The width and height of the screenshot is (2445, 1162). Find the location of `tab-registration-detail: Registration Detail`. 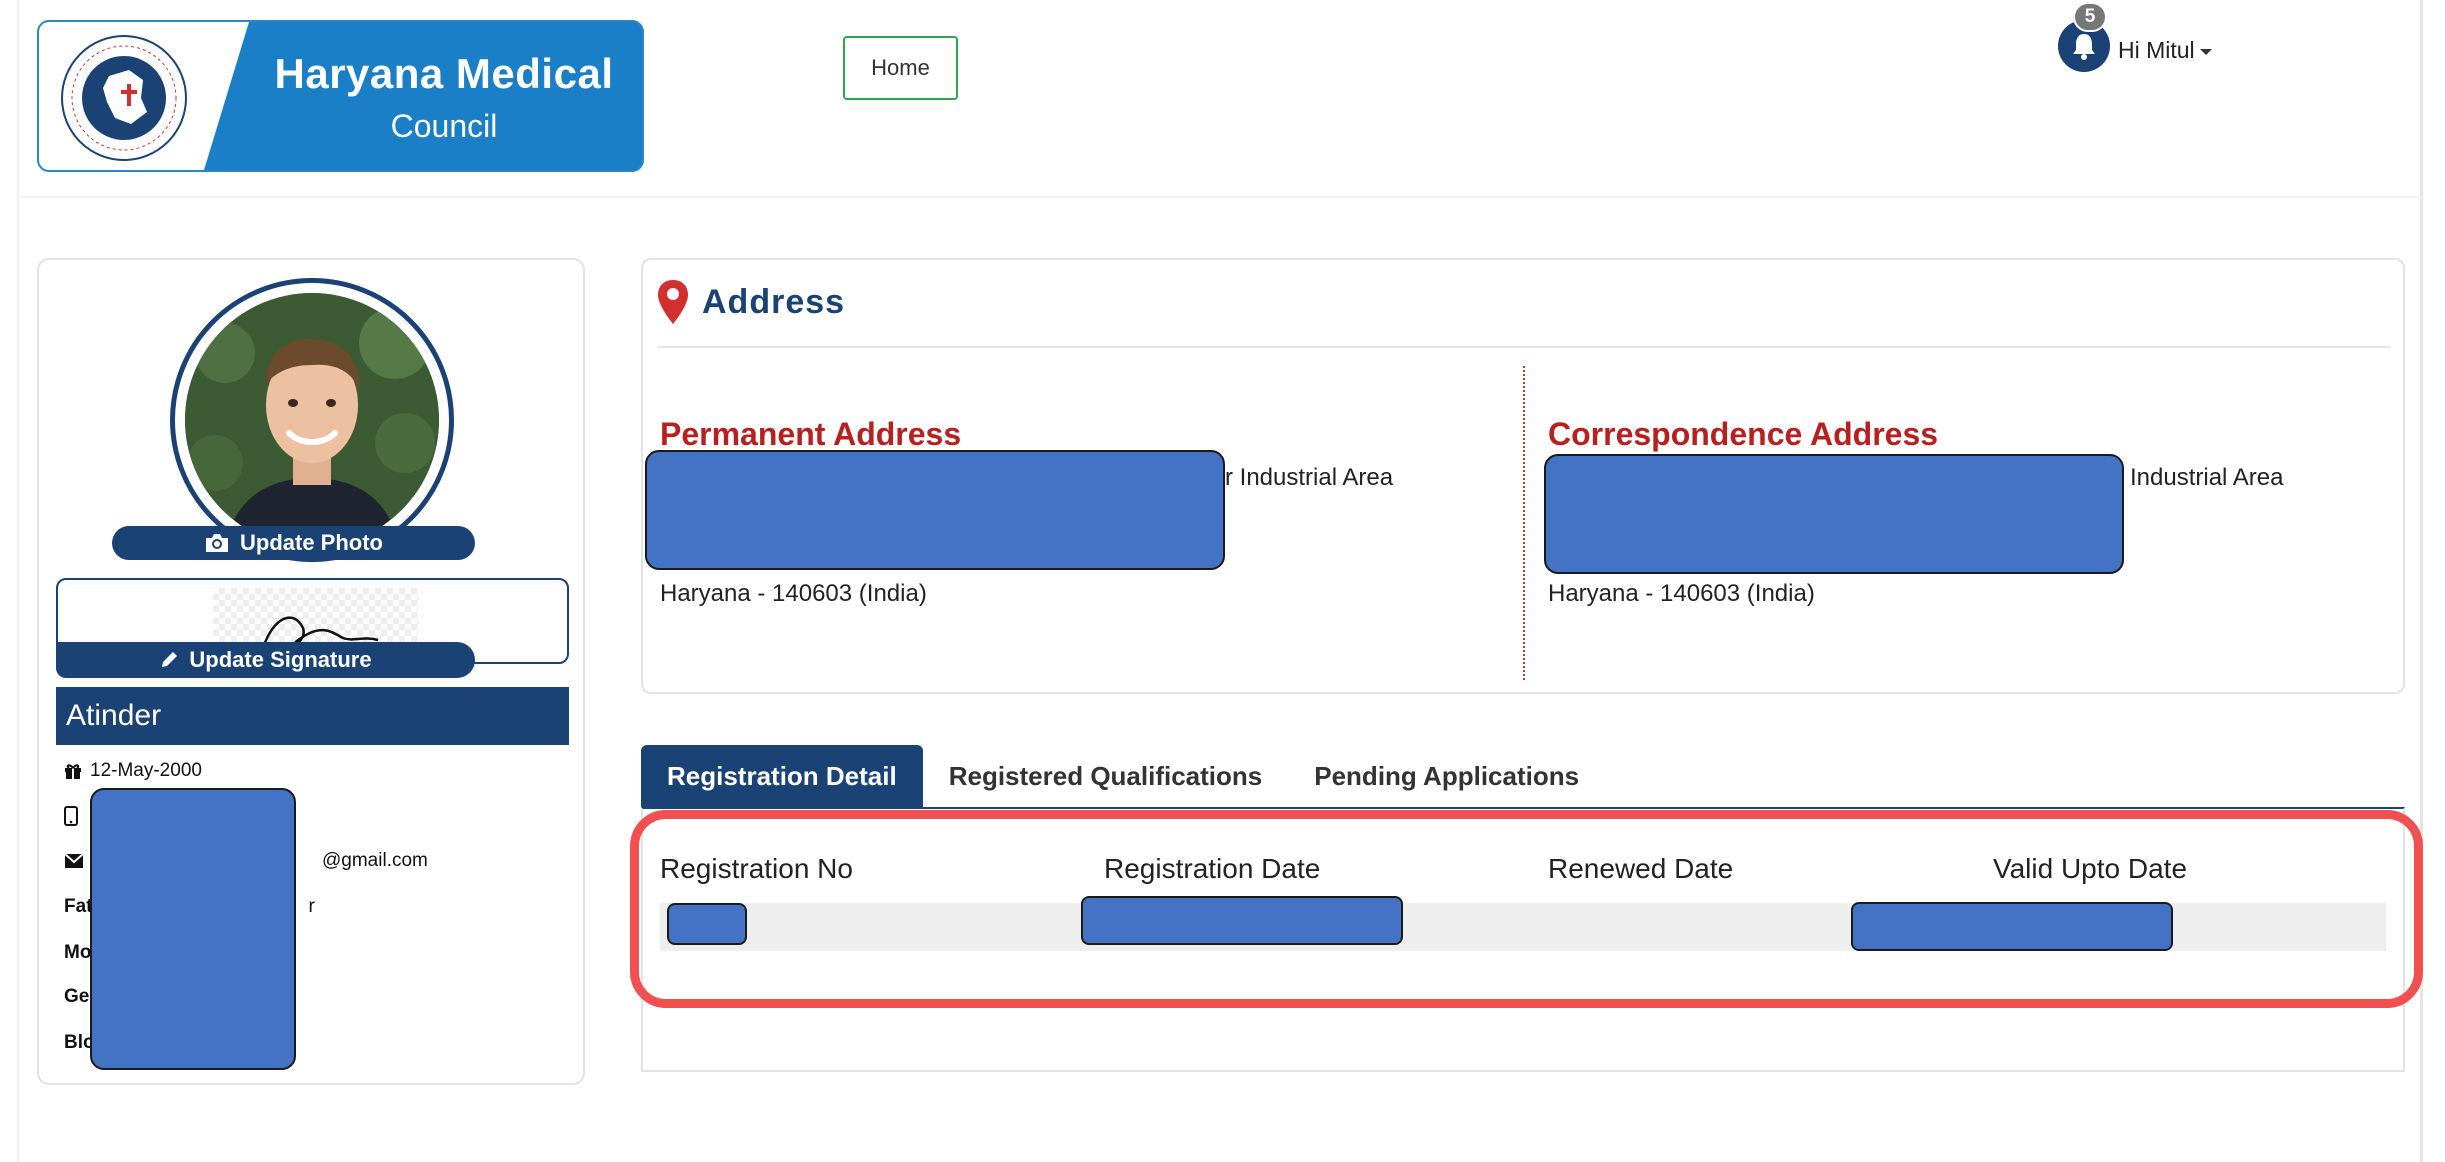

tab-registration-detail: Registration Detail is located at coordinates (782, 776).